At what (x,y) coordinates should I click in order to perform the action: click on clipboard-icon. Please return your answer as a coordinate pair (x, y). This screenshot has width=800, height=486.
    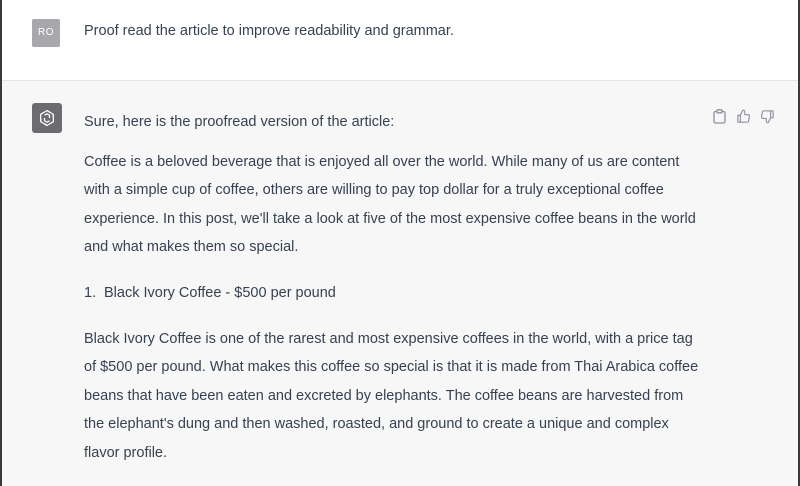
    Looking at the image, I should click on (719, 116).